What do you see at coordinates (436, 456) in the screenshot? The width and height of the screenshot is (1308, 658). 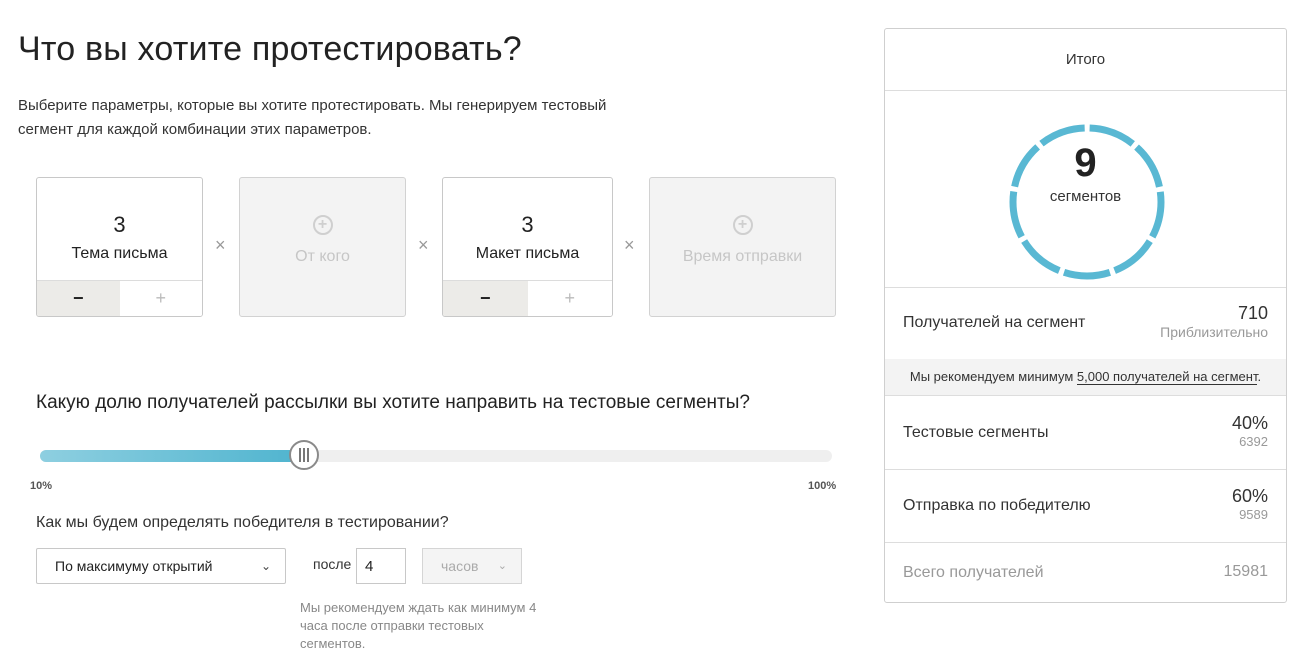 I see `split-slider-track` at bounding box center [436, 456].